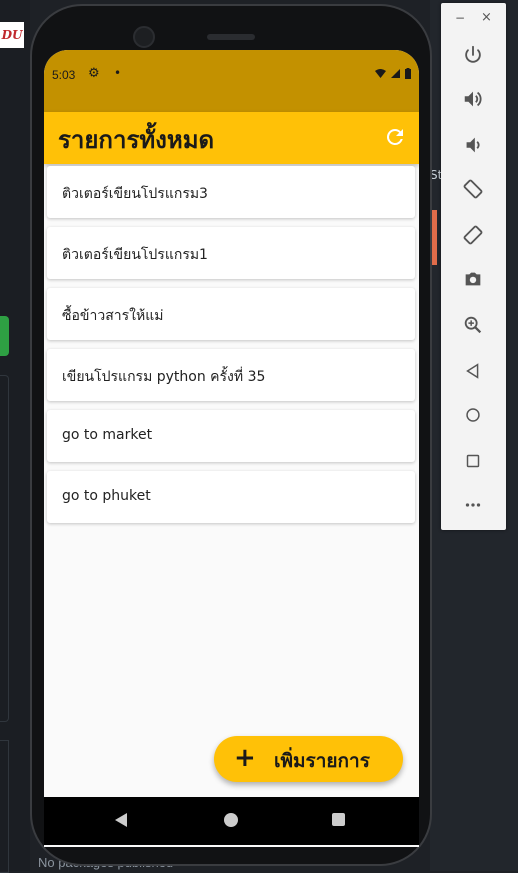 Image resolution: width=518 pixels, height=873 pixels. What do you see at coordinates (434, 237) in the screenshot?
I see `background-red-marker` at bounding box center [434, 237].